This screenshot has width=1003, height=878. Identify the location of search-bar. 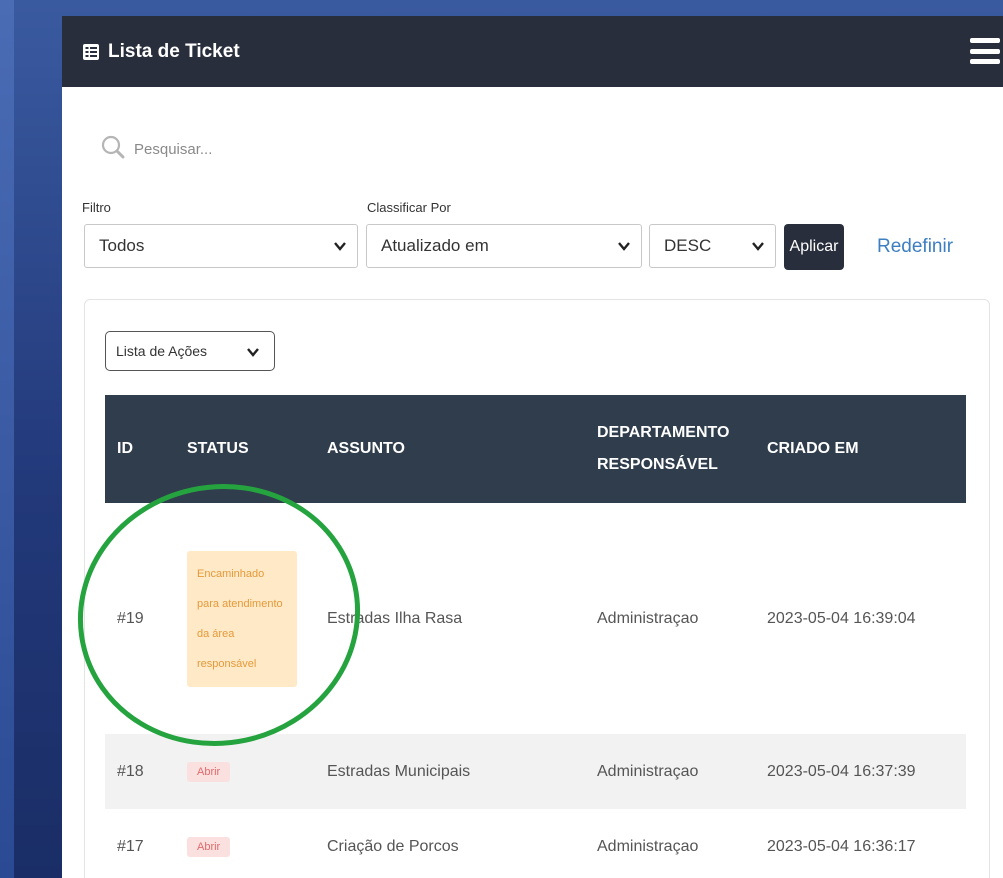
(267, 149).